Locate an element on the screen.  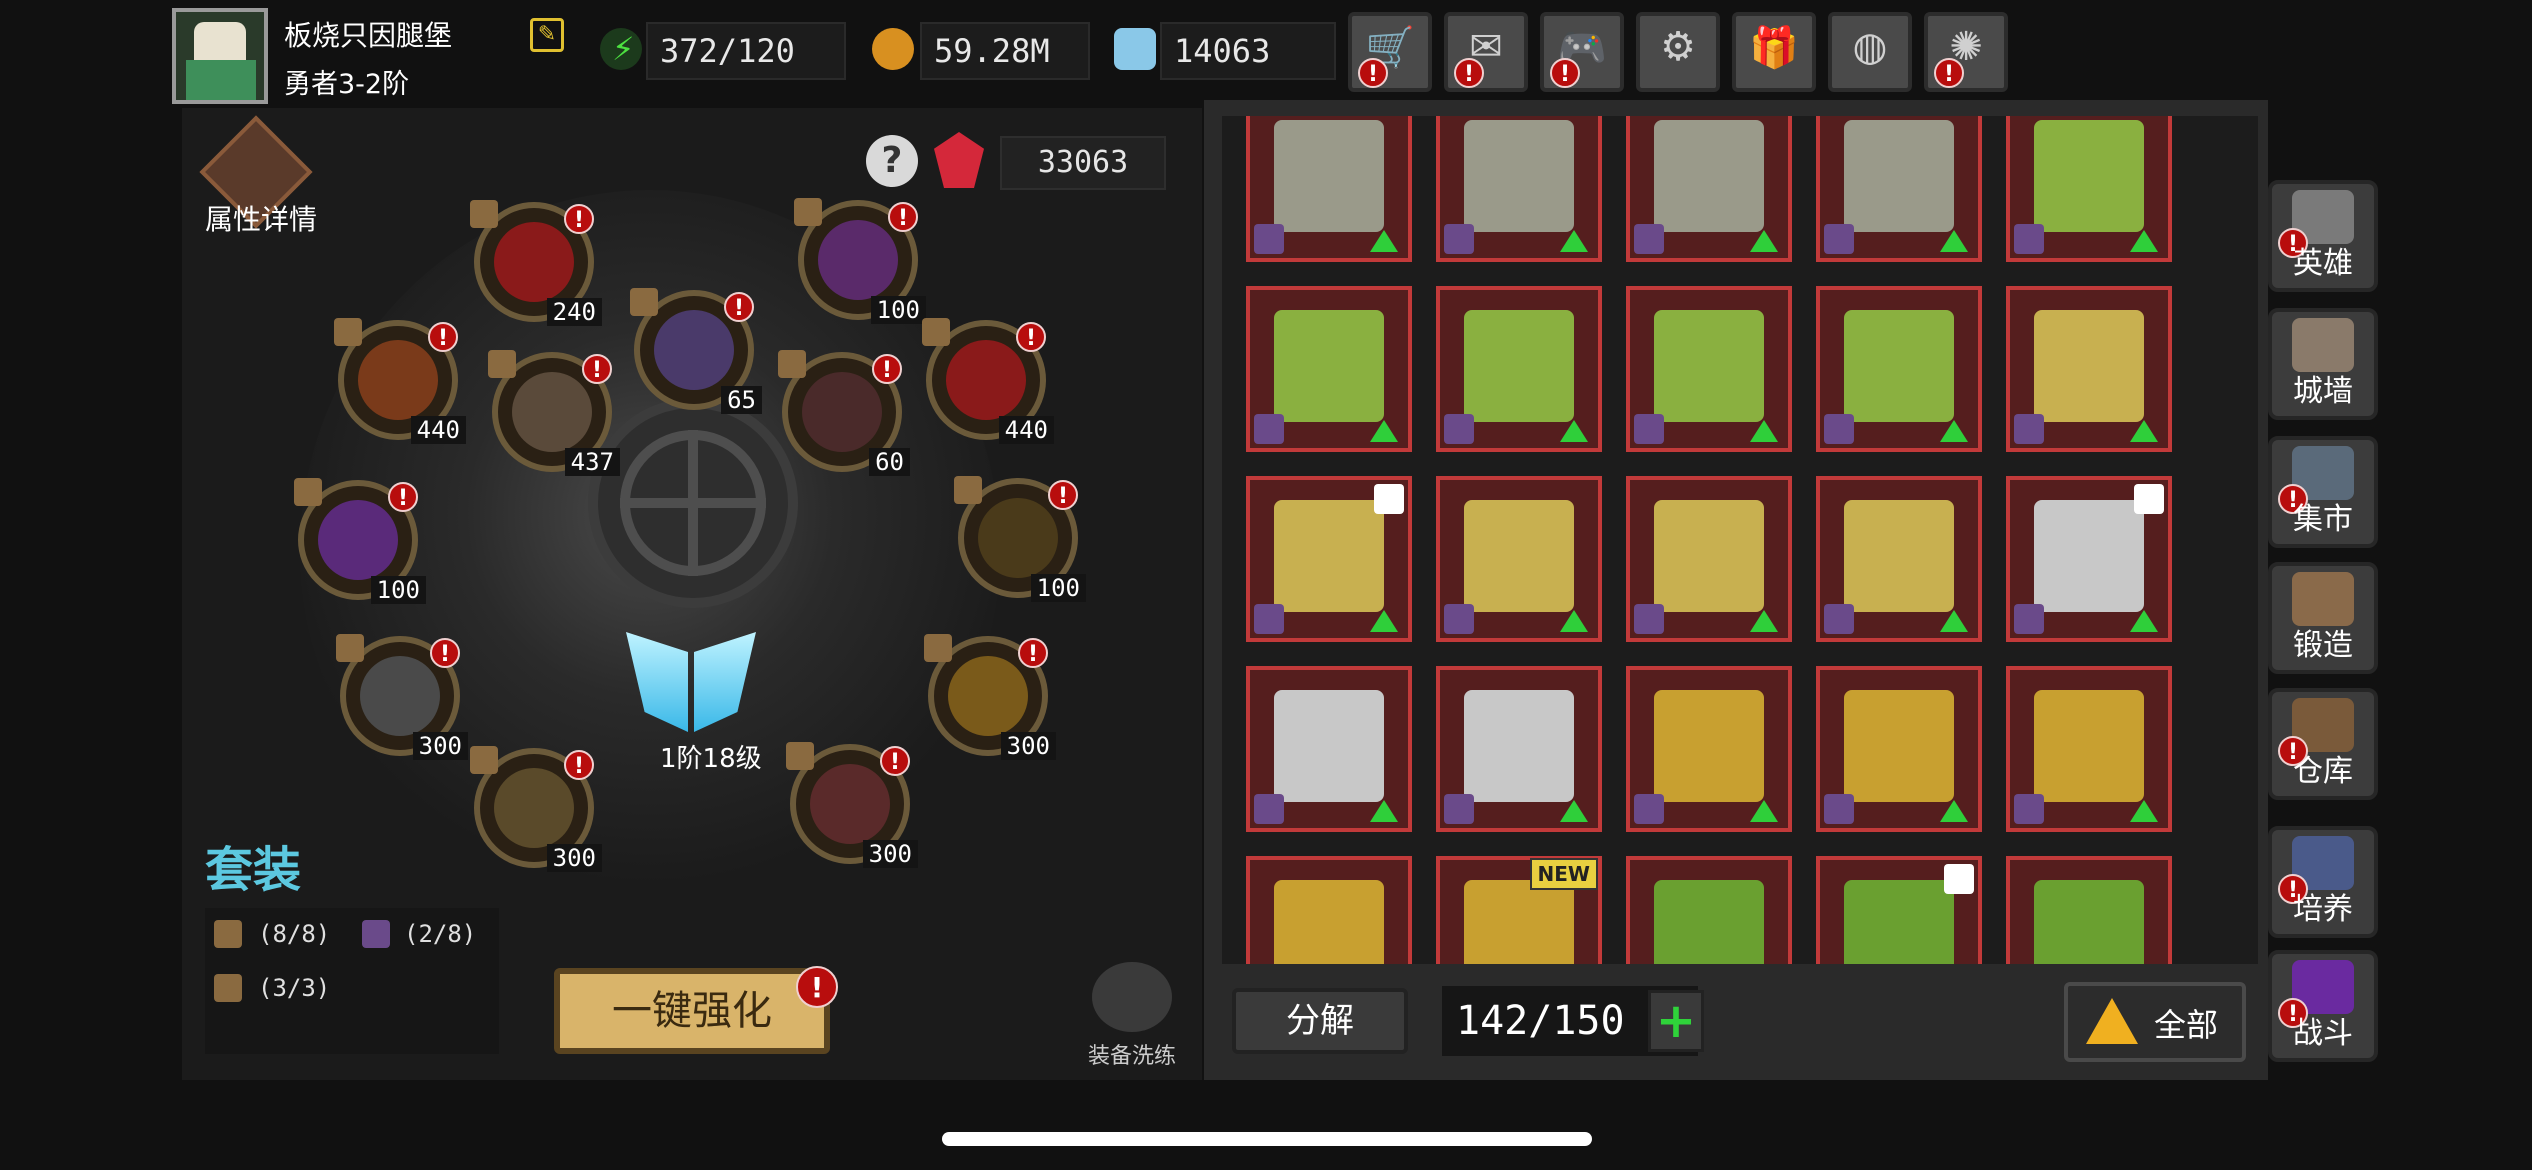
help-icon: ? is located at coordinates (892, 161).